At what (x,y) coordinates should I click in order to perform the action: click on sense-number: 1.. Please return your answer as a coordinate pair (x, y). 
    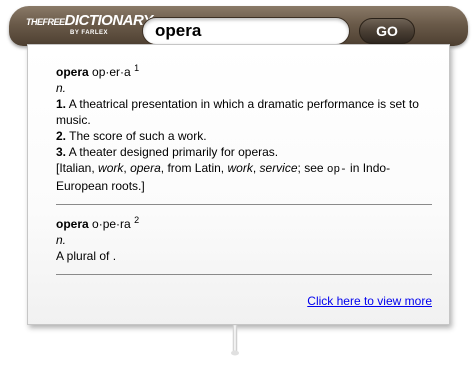
    Looking at the image, I should click on (61, 104).